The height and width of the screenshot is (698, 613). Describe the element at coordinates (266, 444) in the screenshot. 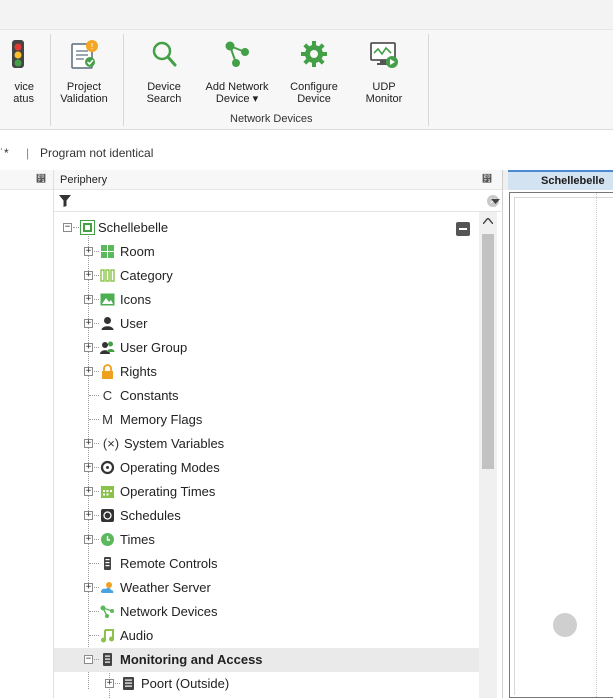

I see `tree-item-system-variables: + (×) System Variables` at that location.